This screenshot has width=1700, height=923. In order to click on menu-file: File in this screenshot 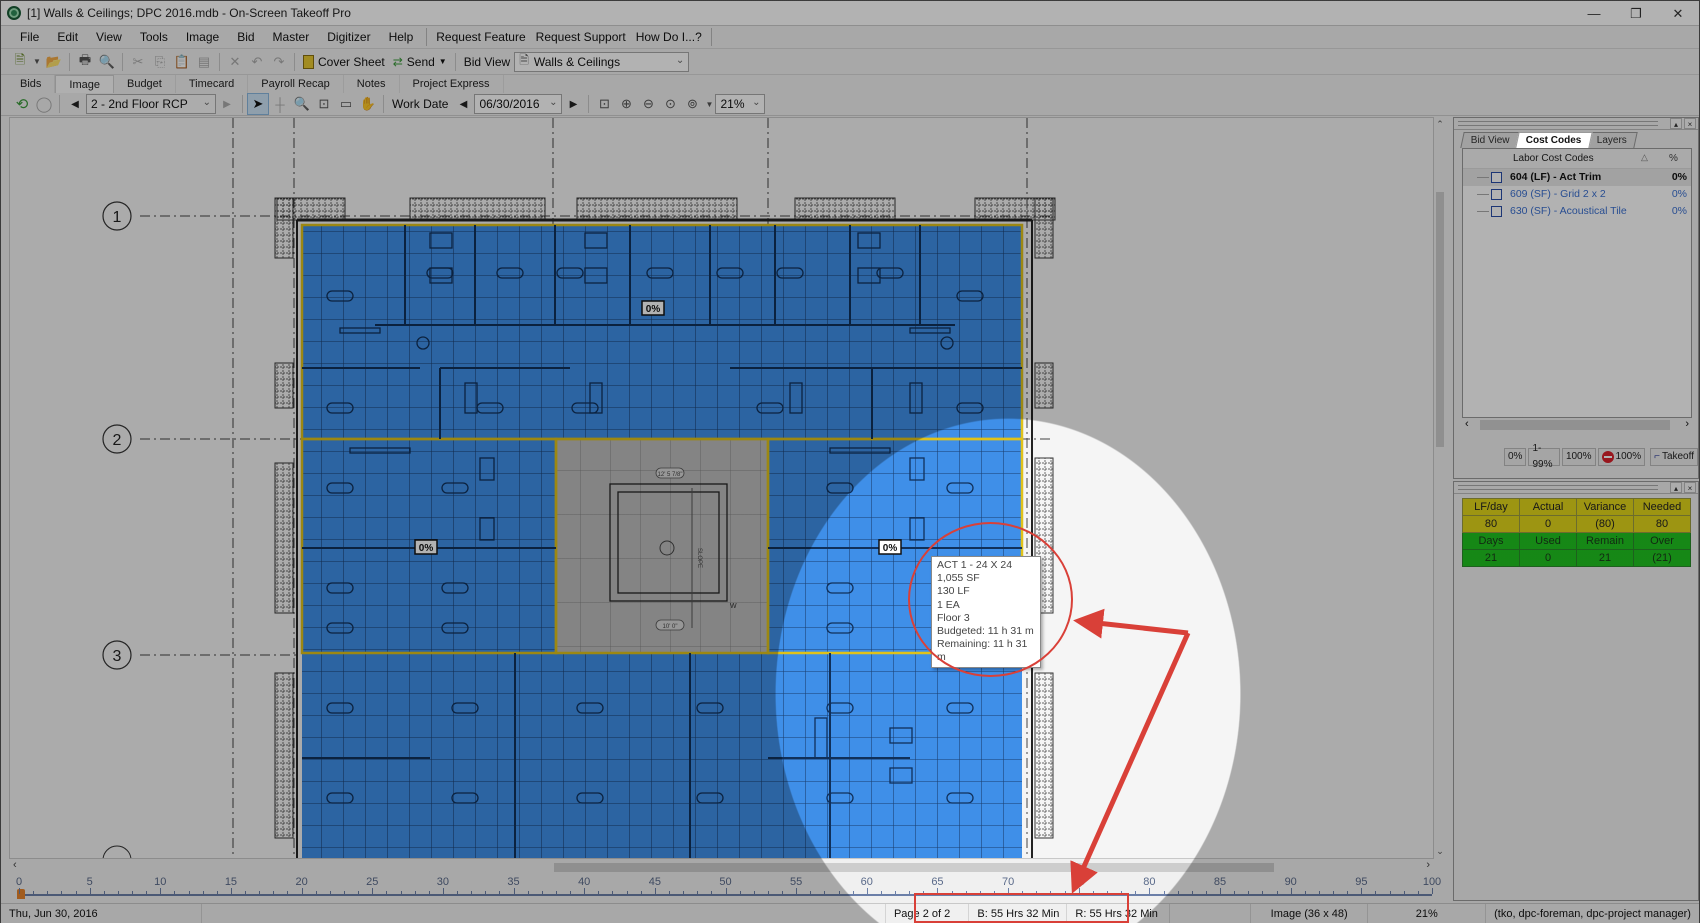, I will do `click(29, 37)`.